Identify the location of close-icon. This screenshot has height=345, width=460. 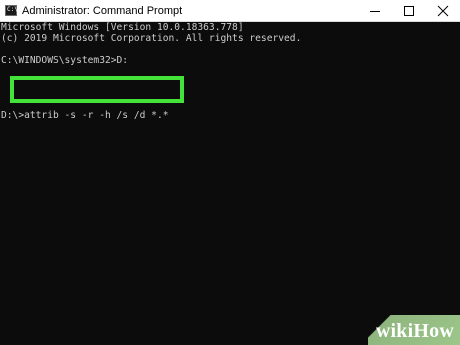
(443, 11).